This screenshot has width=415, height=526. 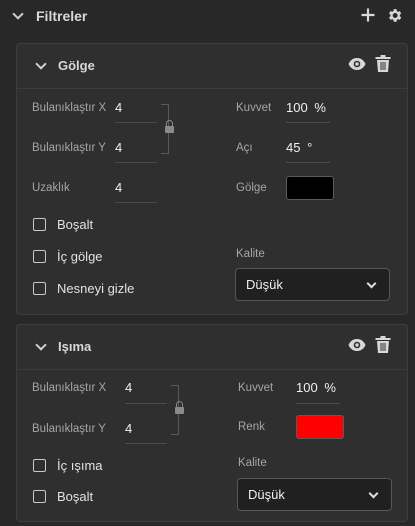 What do you see at coordinates (330, 387) in the screenshot?
I see `glow-strength-unit: %` at bounding box center [330, 387].